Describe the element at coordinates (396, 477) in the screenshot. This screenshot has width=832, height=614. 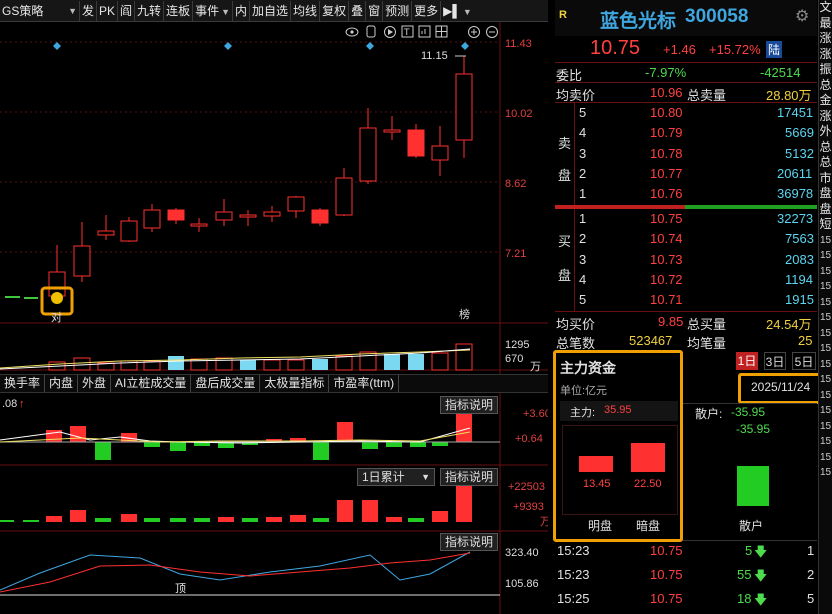
I see `accumulate-select: 1日累计 ▼` at that location.